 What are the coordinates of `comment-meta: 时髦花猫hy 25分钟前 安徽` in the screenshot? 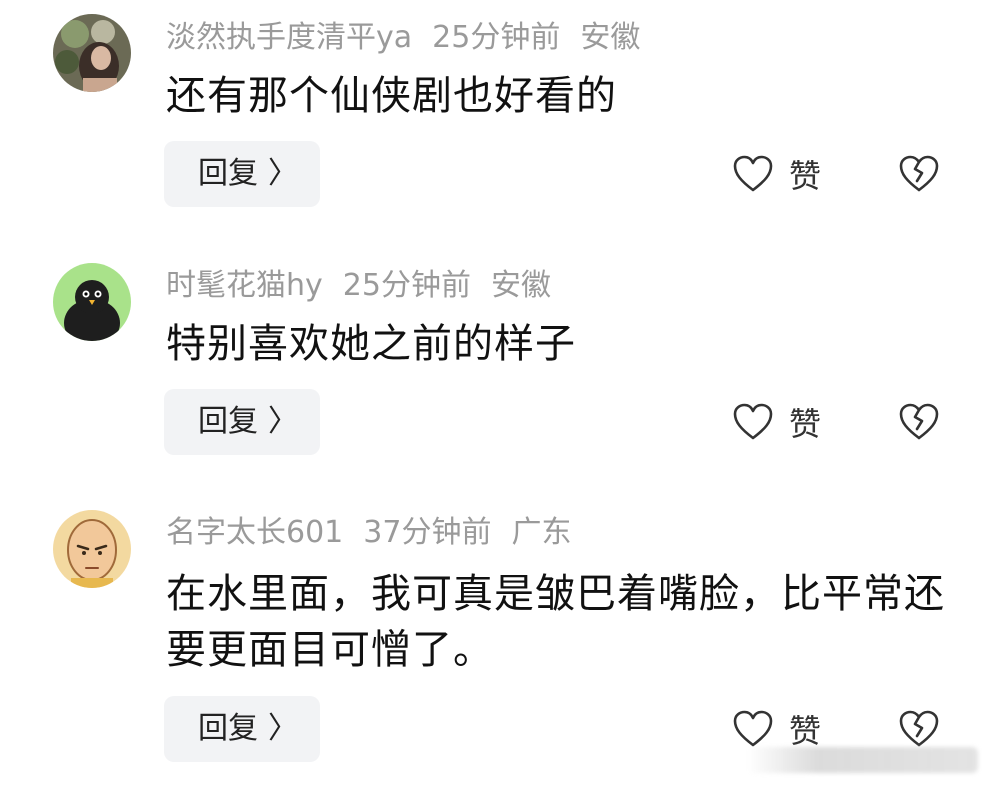 It's located at (368, 286).